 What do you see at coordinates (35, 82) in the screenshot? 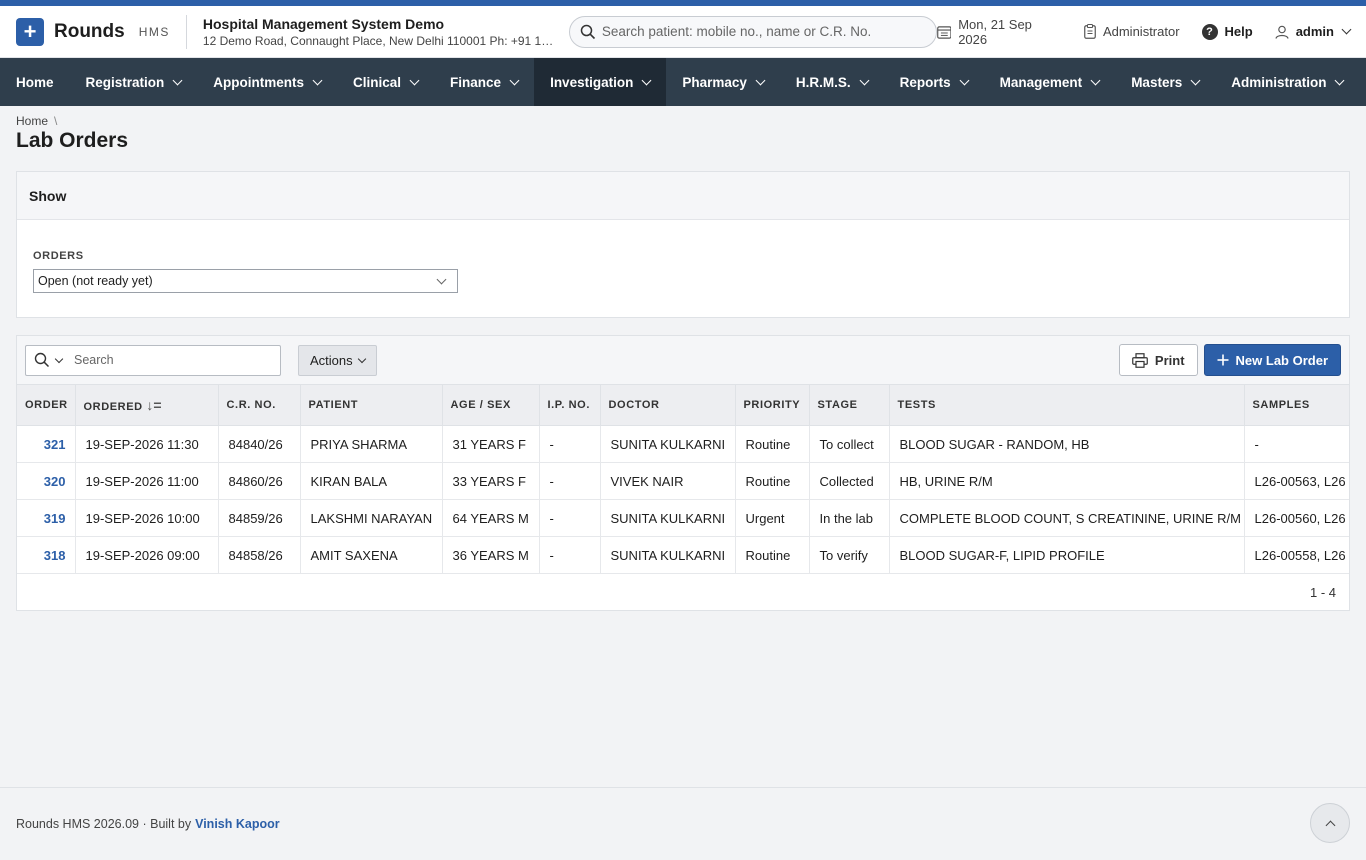
I see `nav-home: Home` at bounding box center [35, 82].